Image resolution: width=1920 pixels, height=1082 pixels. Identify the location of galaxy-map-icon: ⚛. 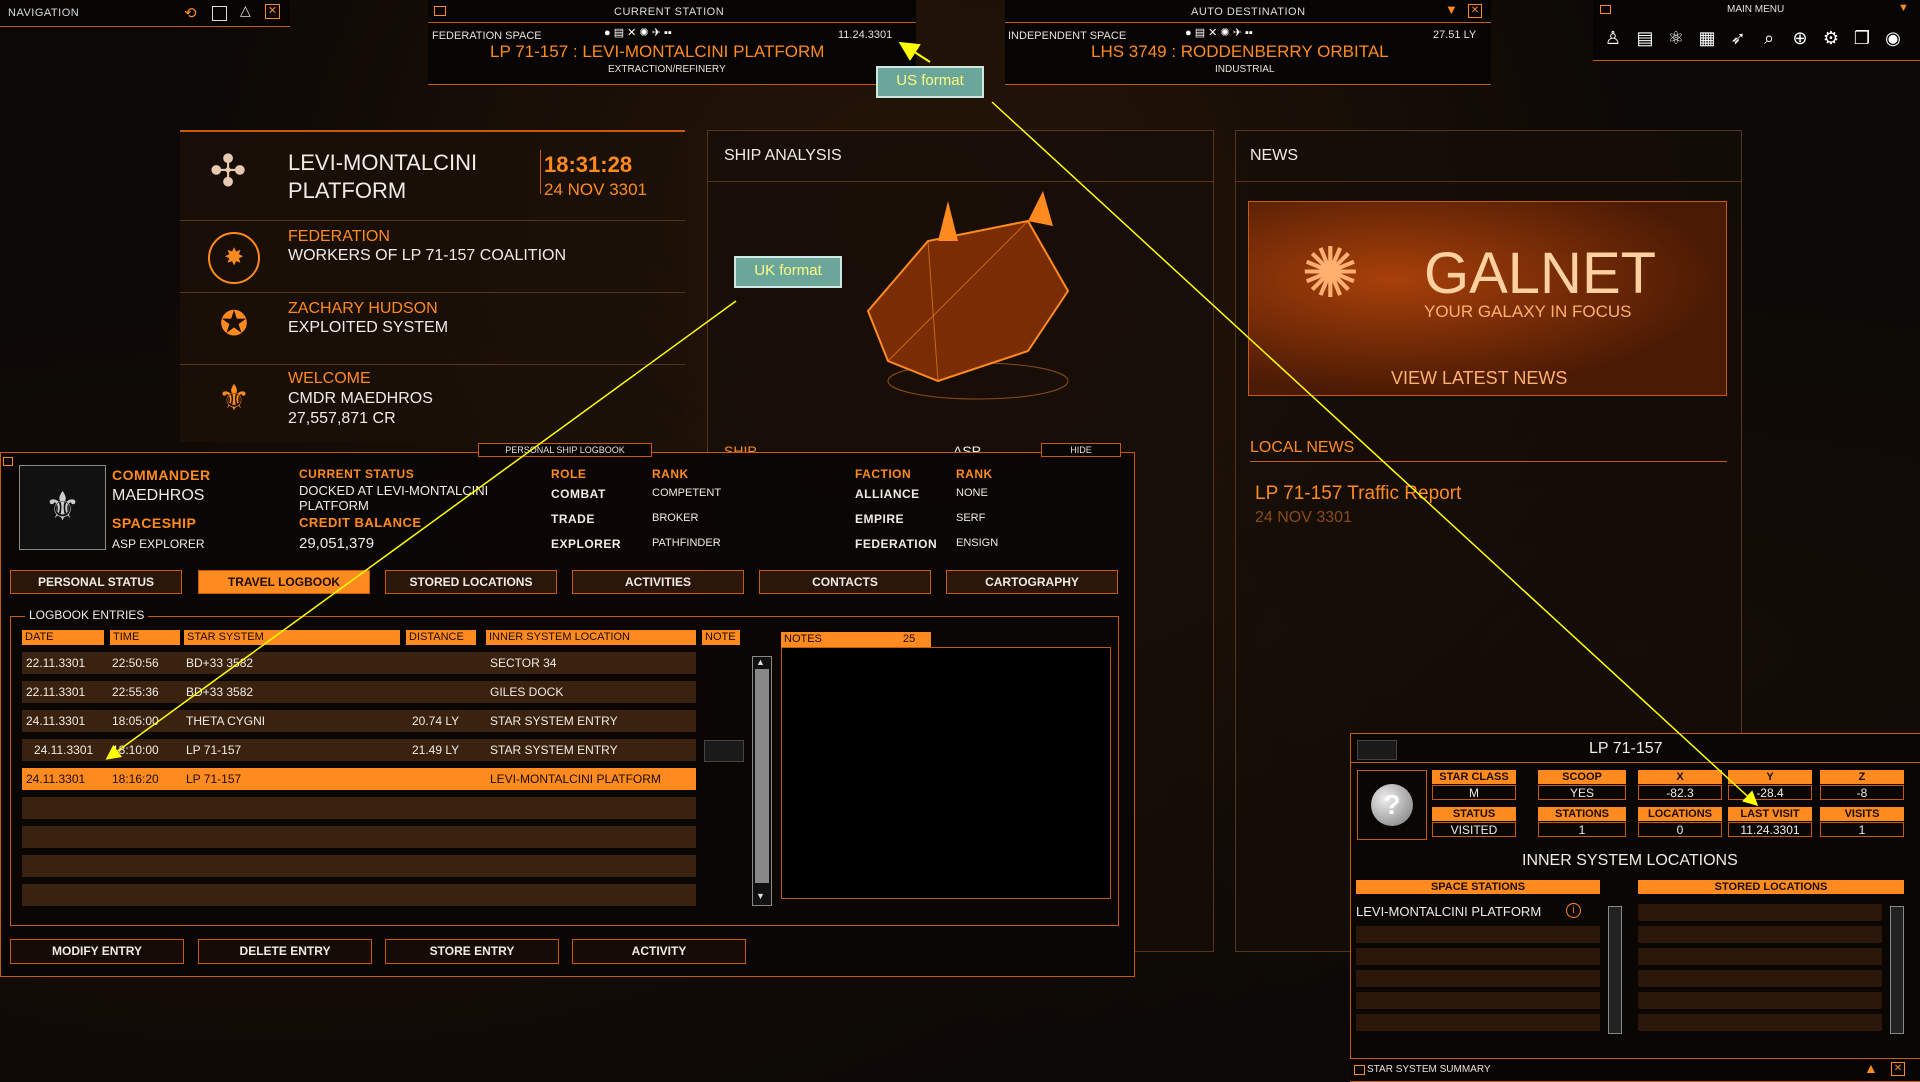
(1676, 38).